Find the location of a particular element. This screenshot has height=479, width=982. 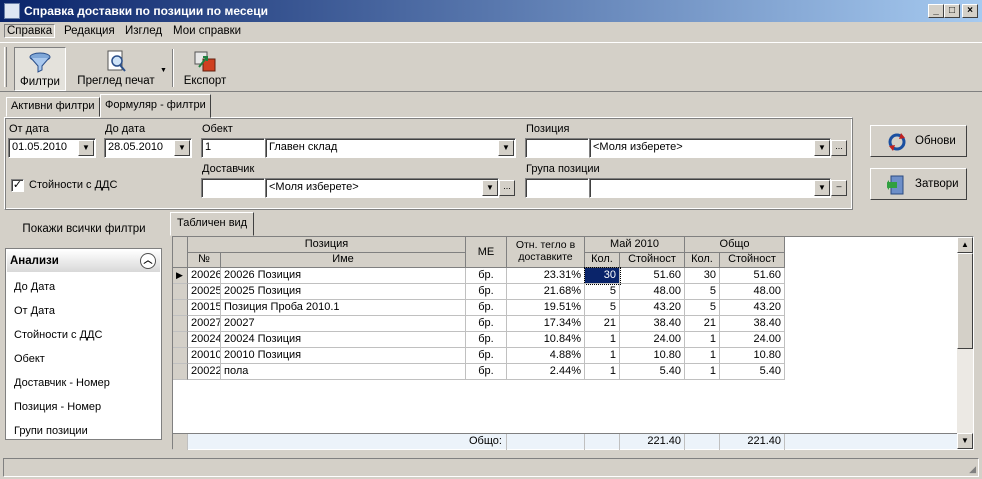

cell-no: 20027 is located at coordinates (204, 324).